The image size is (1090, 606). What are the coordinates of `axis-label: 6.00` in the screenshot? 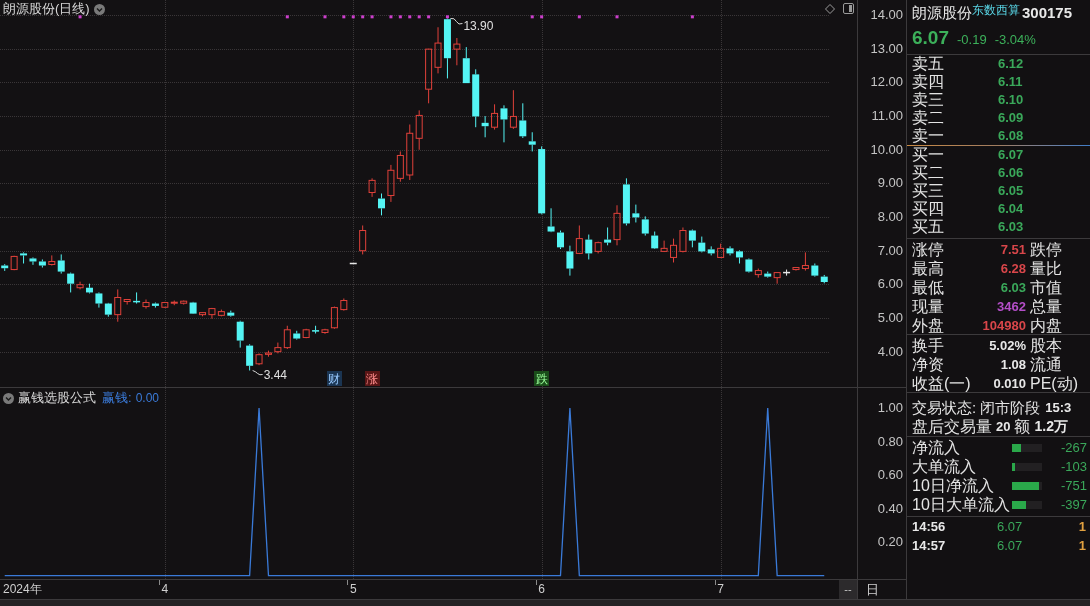 It's located at (890, 284).